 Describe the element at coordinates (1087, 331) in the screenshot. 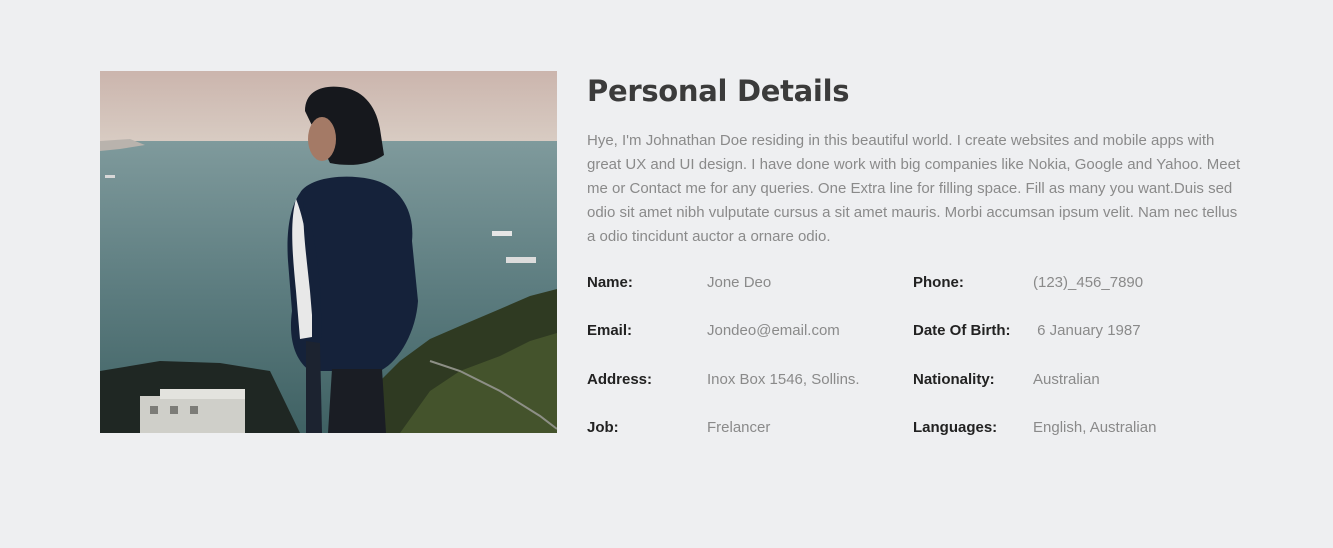

I see `date-of-birth-value: 6 January 1987` at that location.